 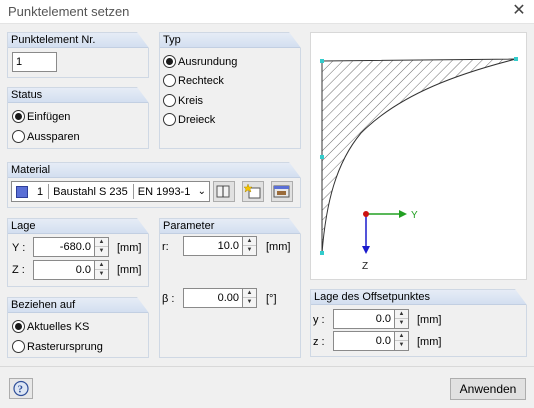 What do you see at coordinates (34, 62) in the screenshot?
I see `element-number-input: 1` at bounding box center [34, 62].